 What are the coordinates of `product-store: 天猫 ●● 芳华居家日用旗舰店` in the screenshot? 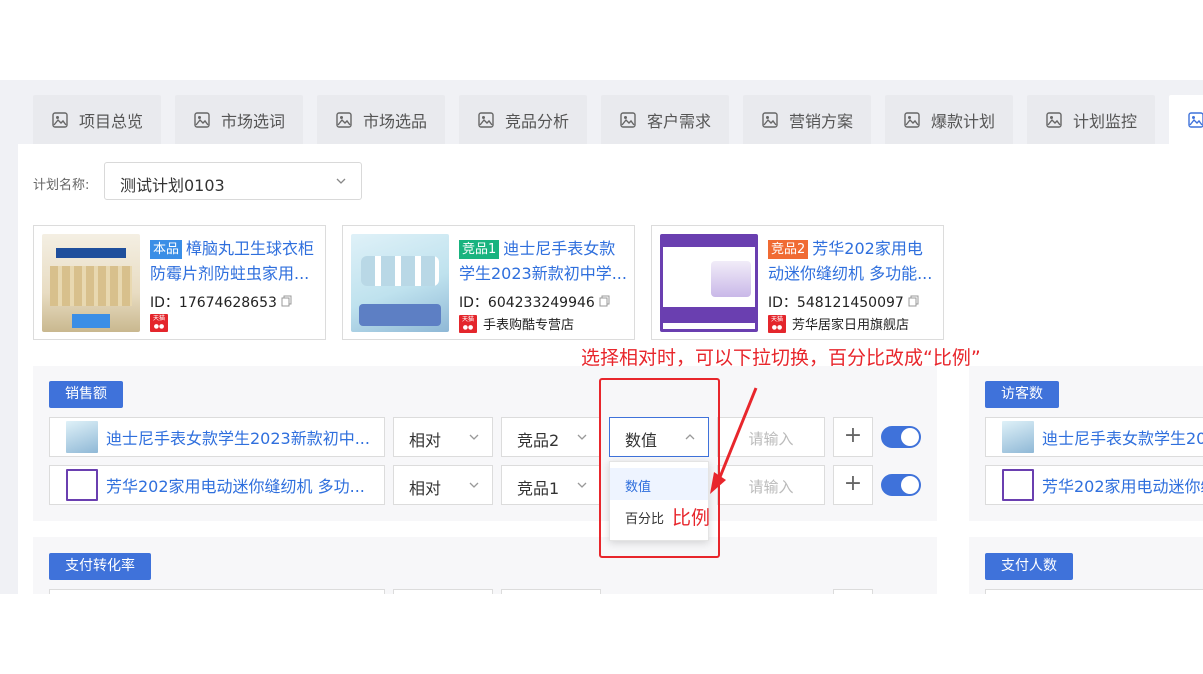 It's located at (838, 323).